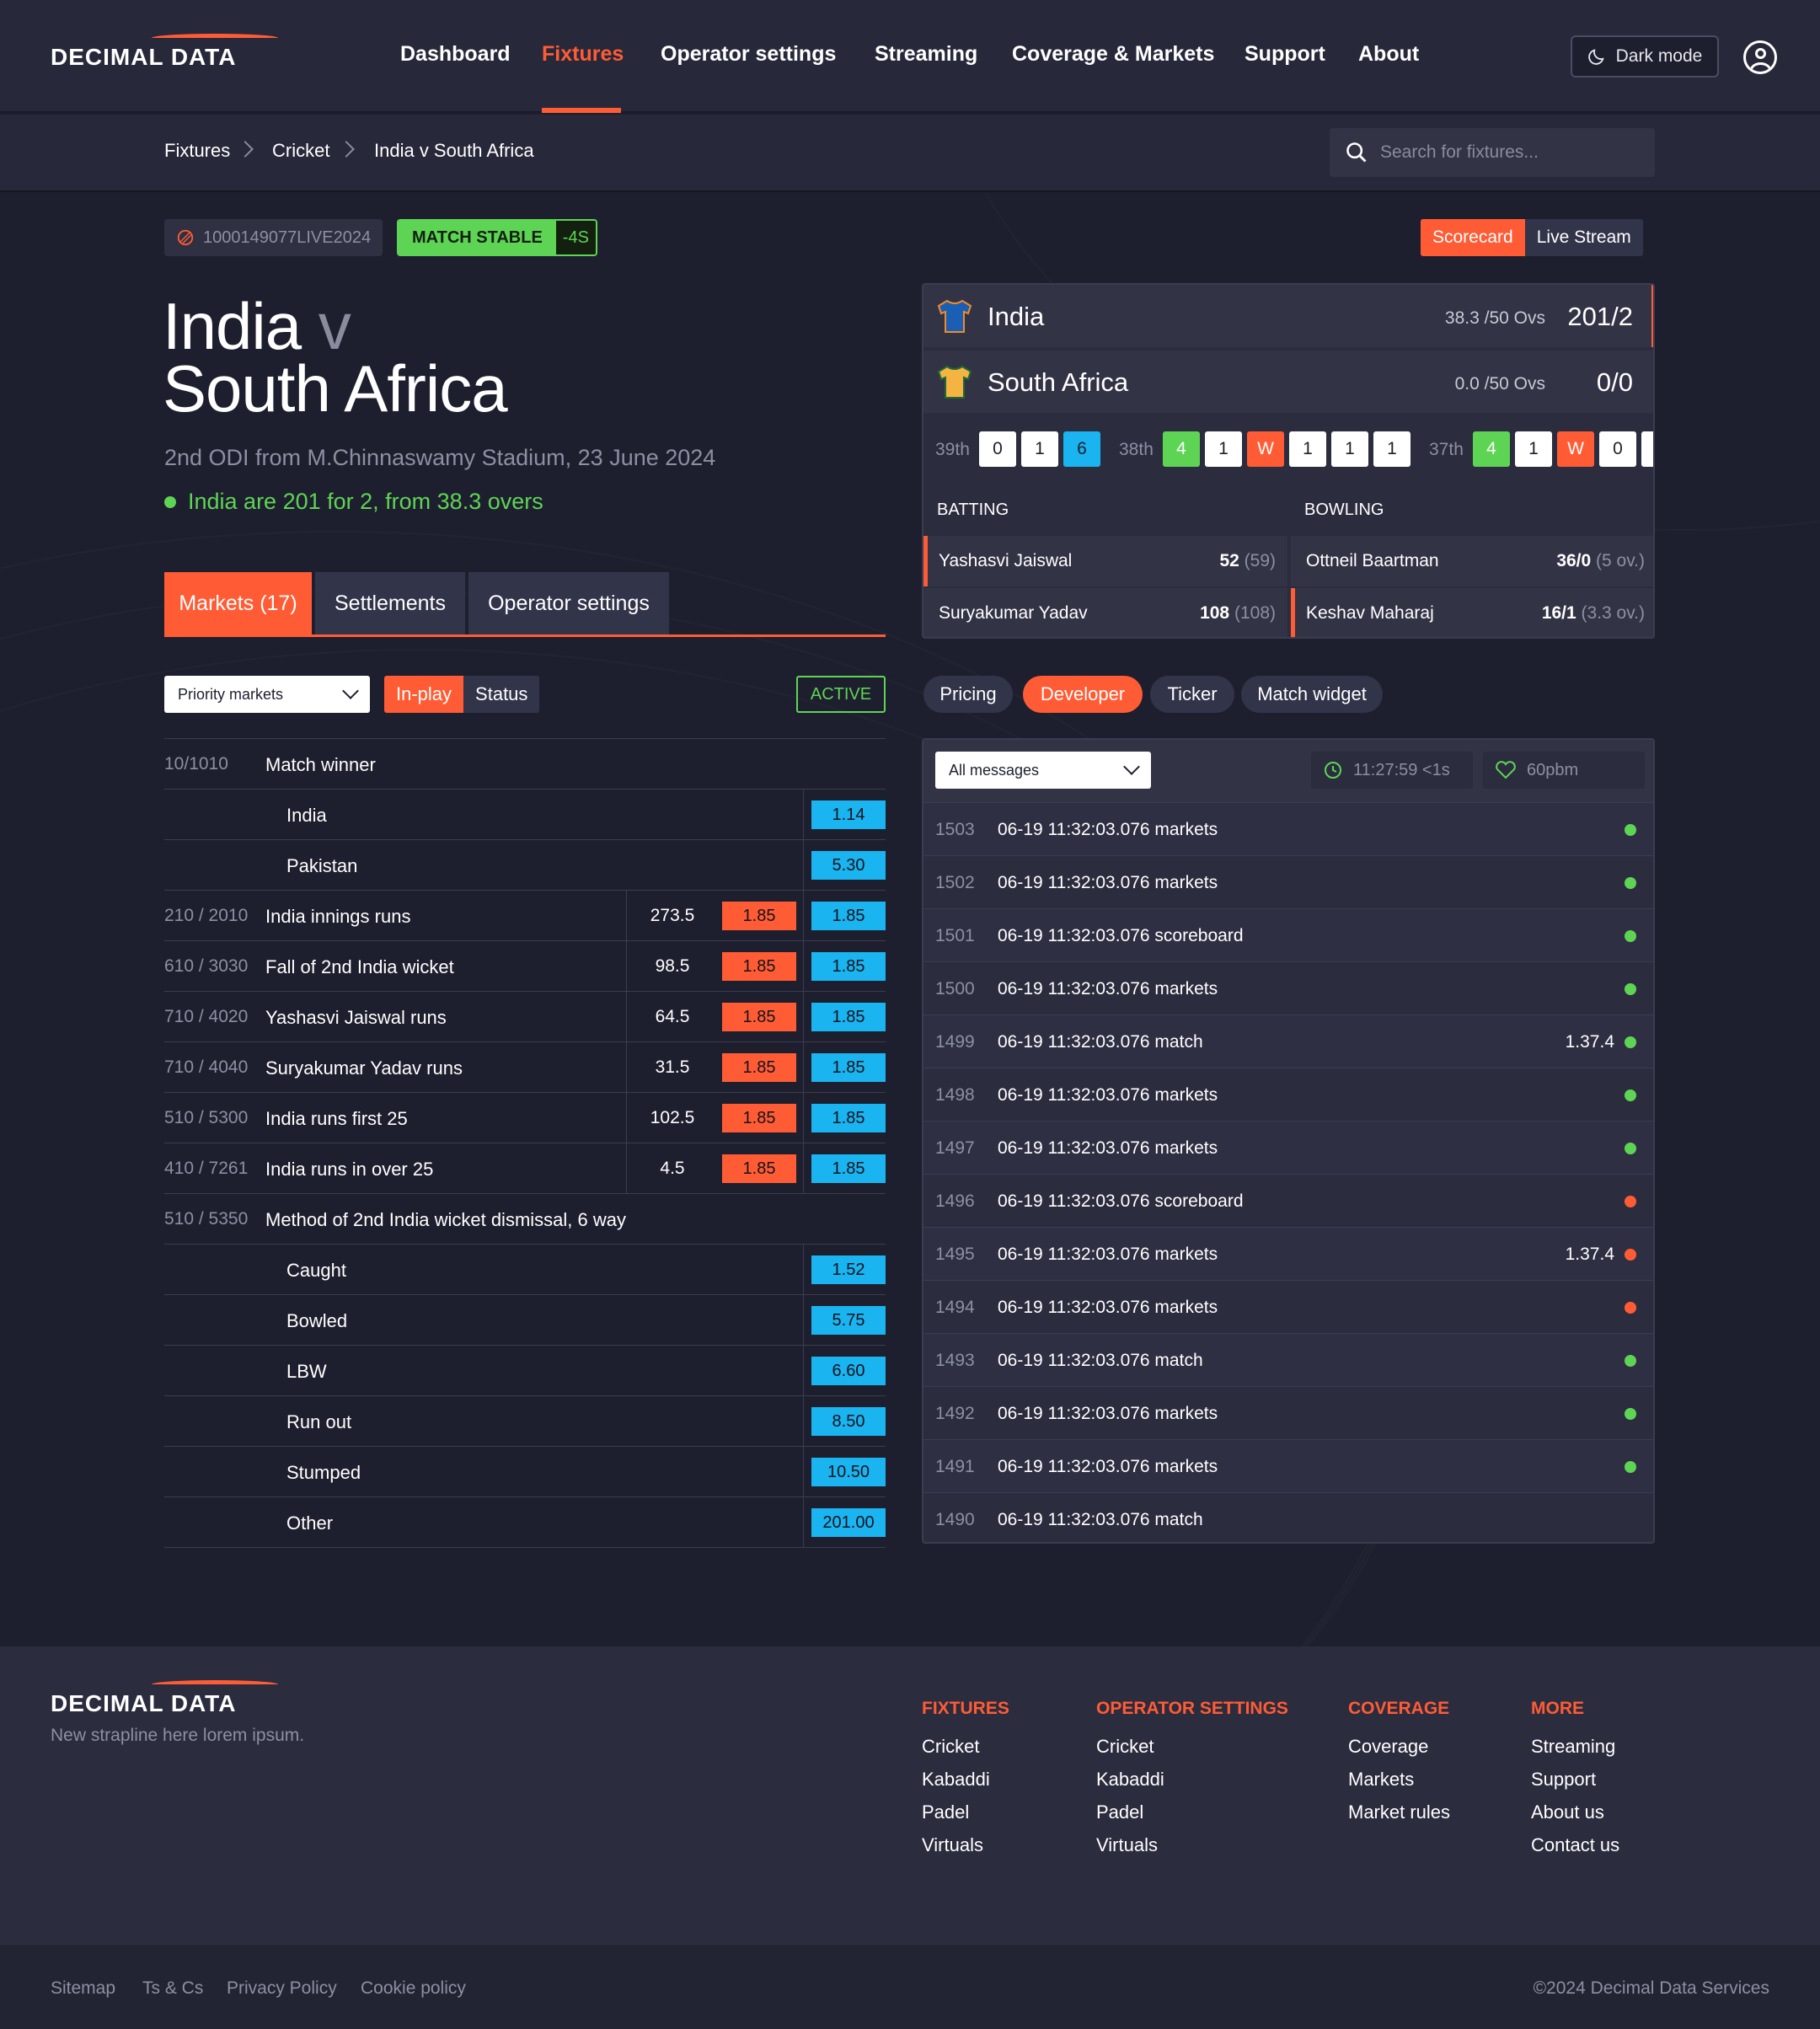 The width and height of the screenshot is (1820, 2029). I want to click on ball-outcome: W, so click(1265, 449).